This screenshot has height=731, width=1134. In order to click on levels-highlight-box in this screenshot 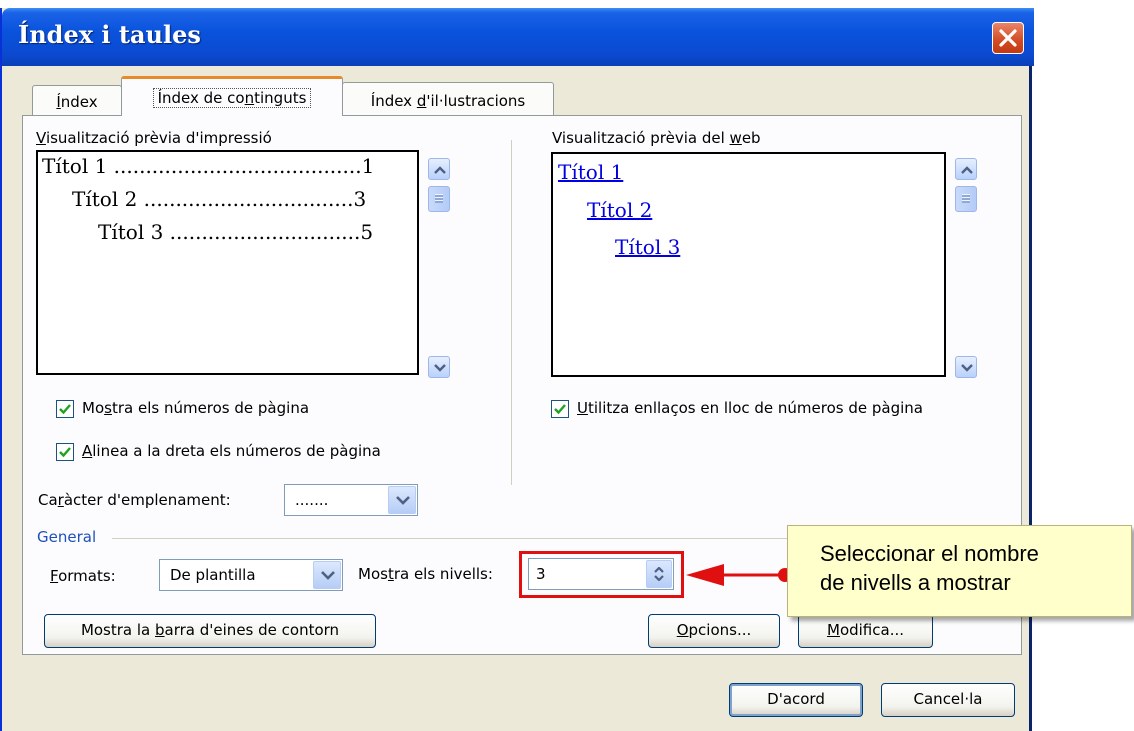, I will do `click(601, 574)`.